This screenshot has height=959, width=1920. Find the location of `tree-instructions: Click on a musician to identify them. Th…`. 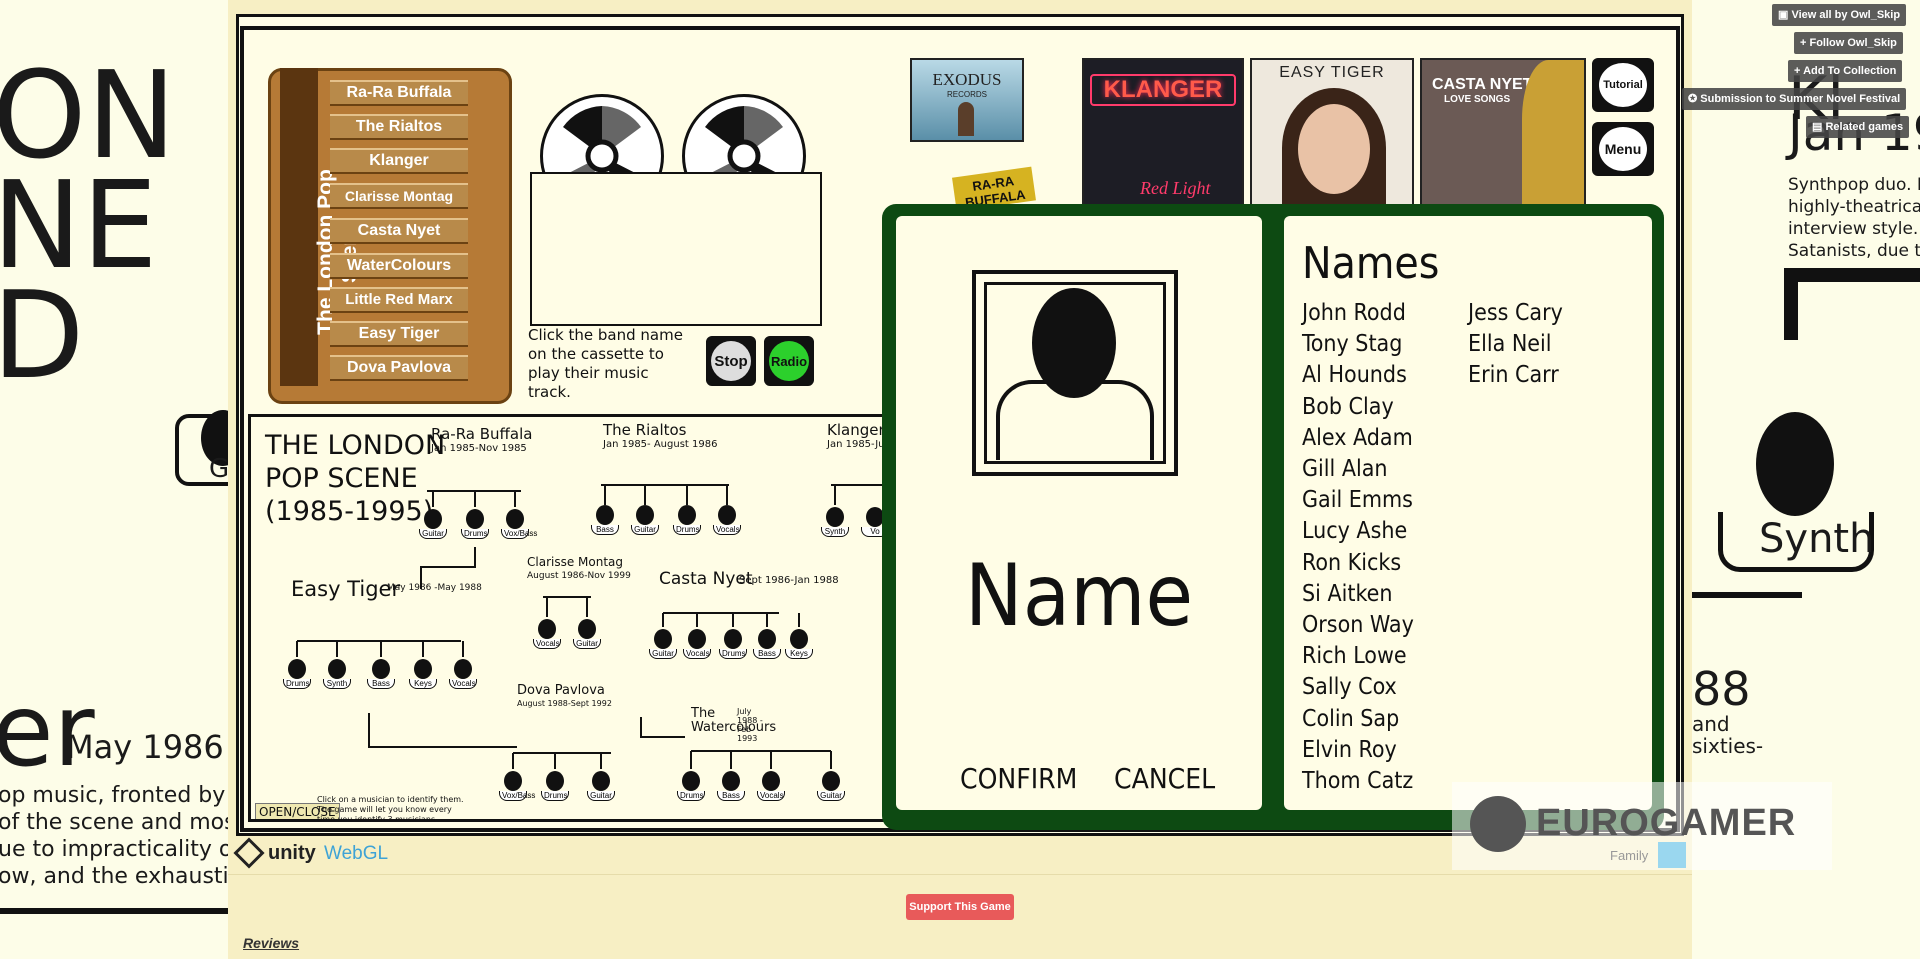

tree-instructions: Click on a musician to identify them. Th… is located at coordinates (390, 808).